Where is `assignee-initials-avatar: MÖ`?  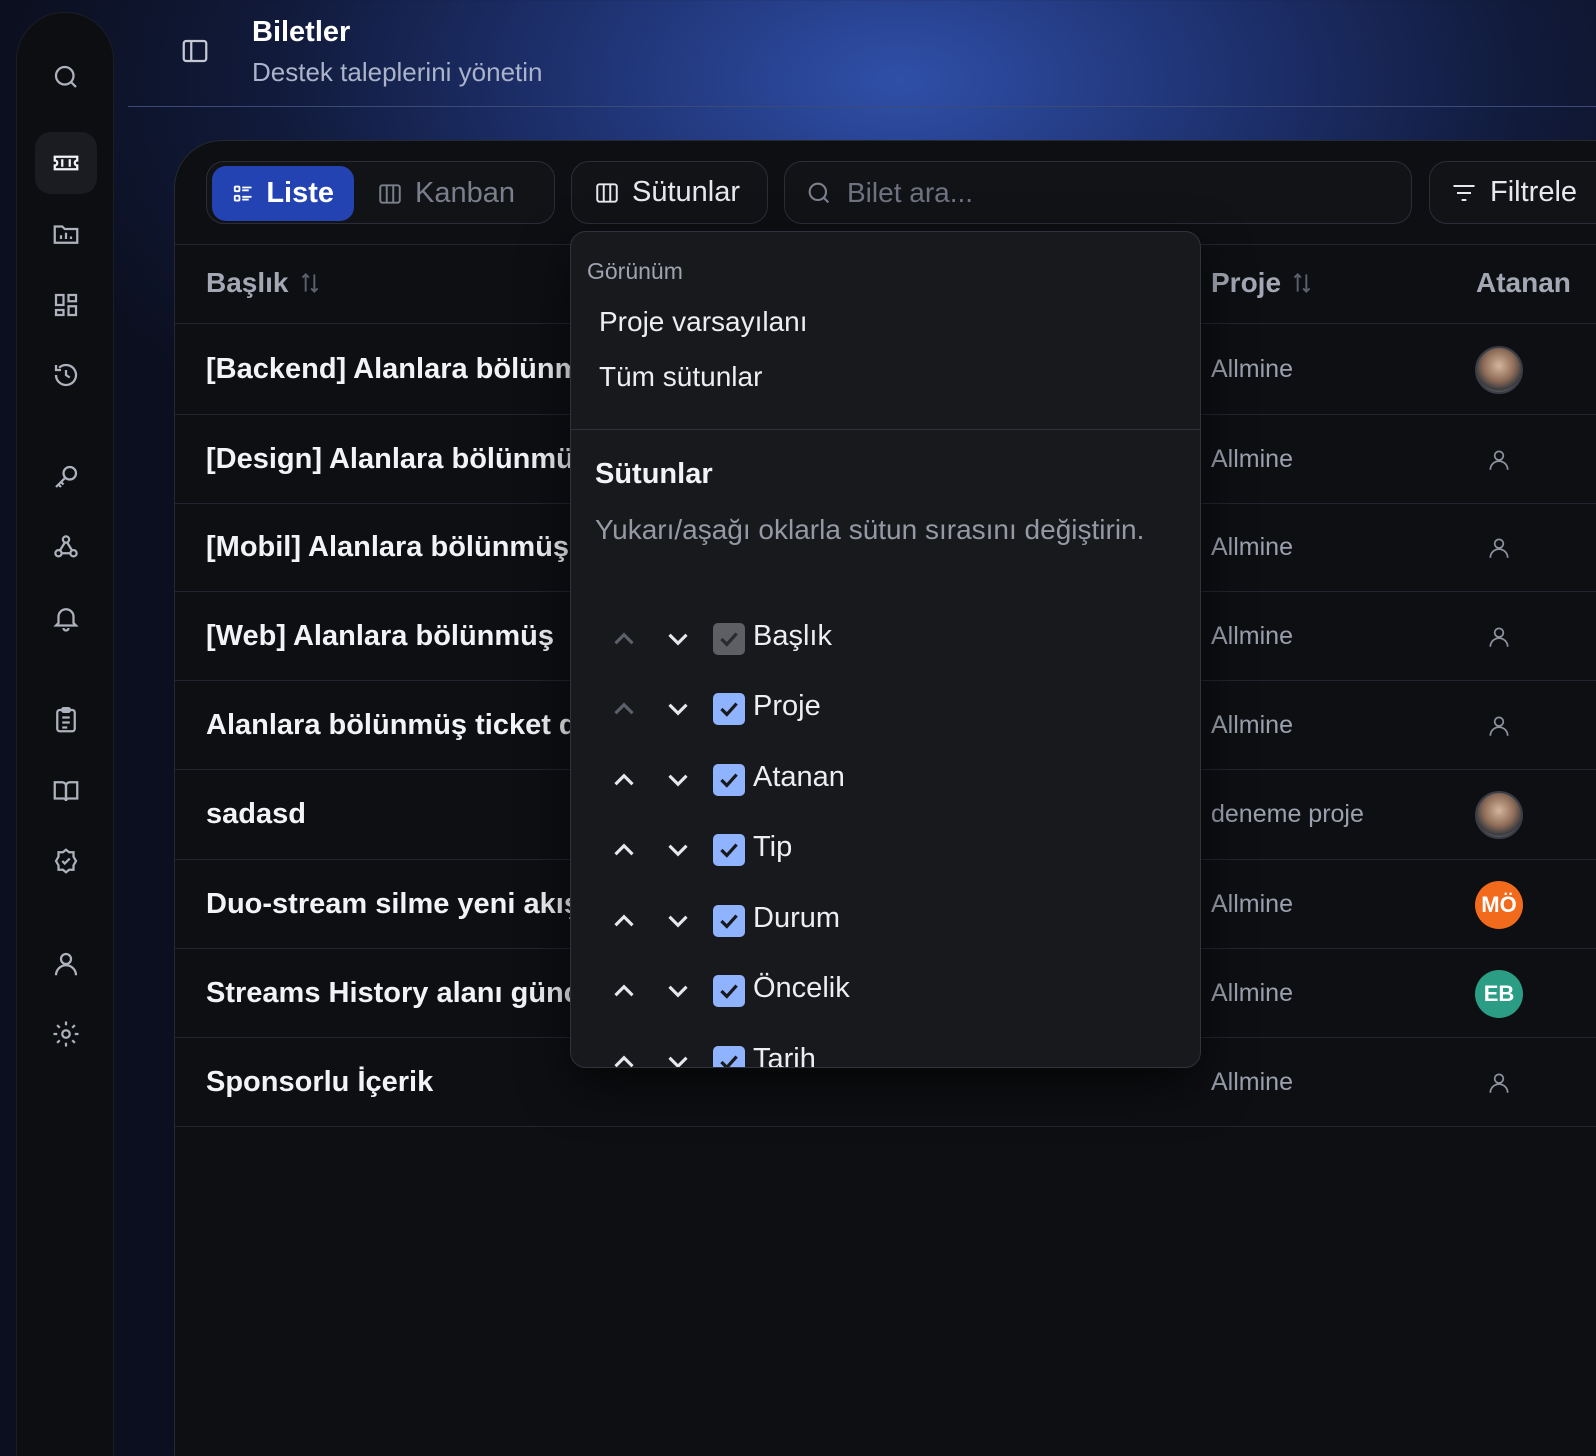 assignee-initials-avatar: MÖ is located at coordinates (1499, 904).